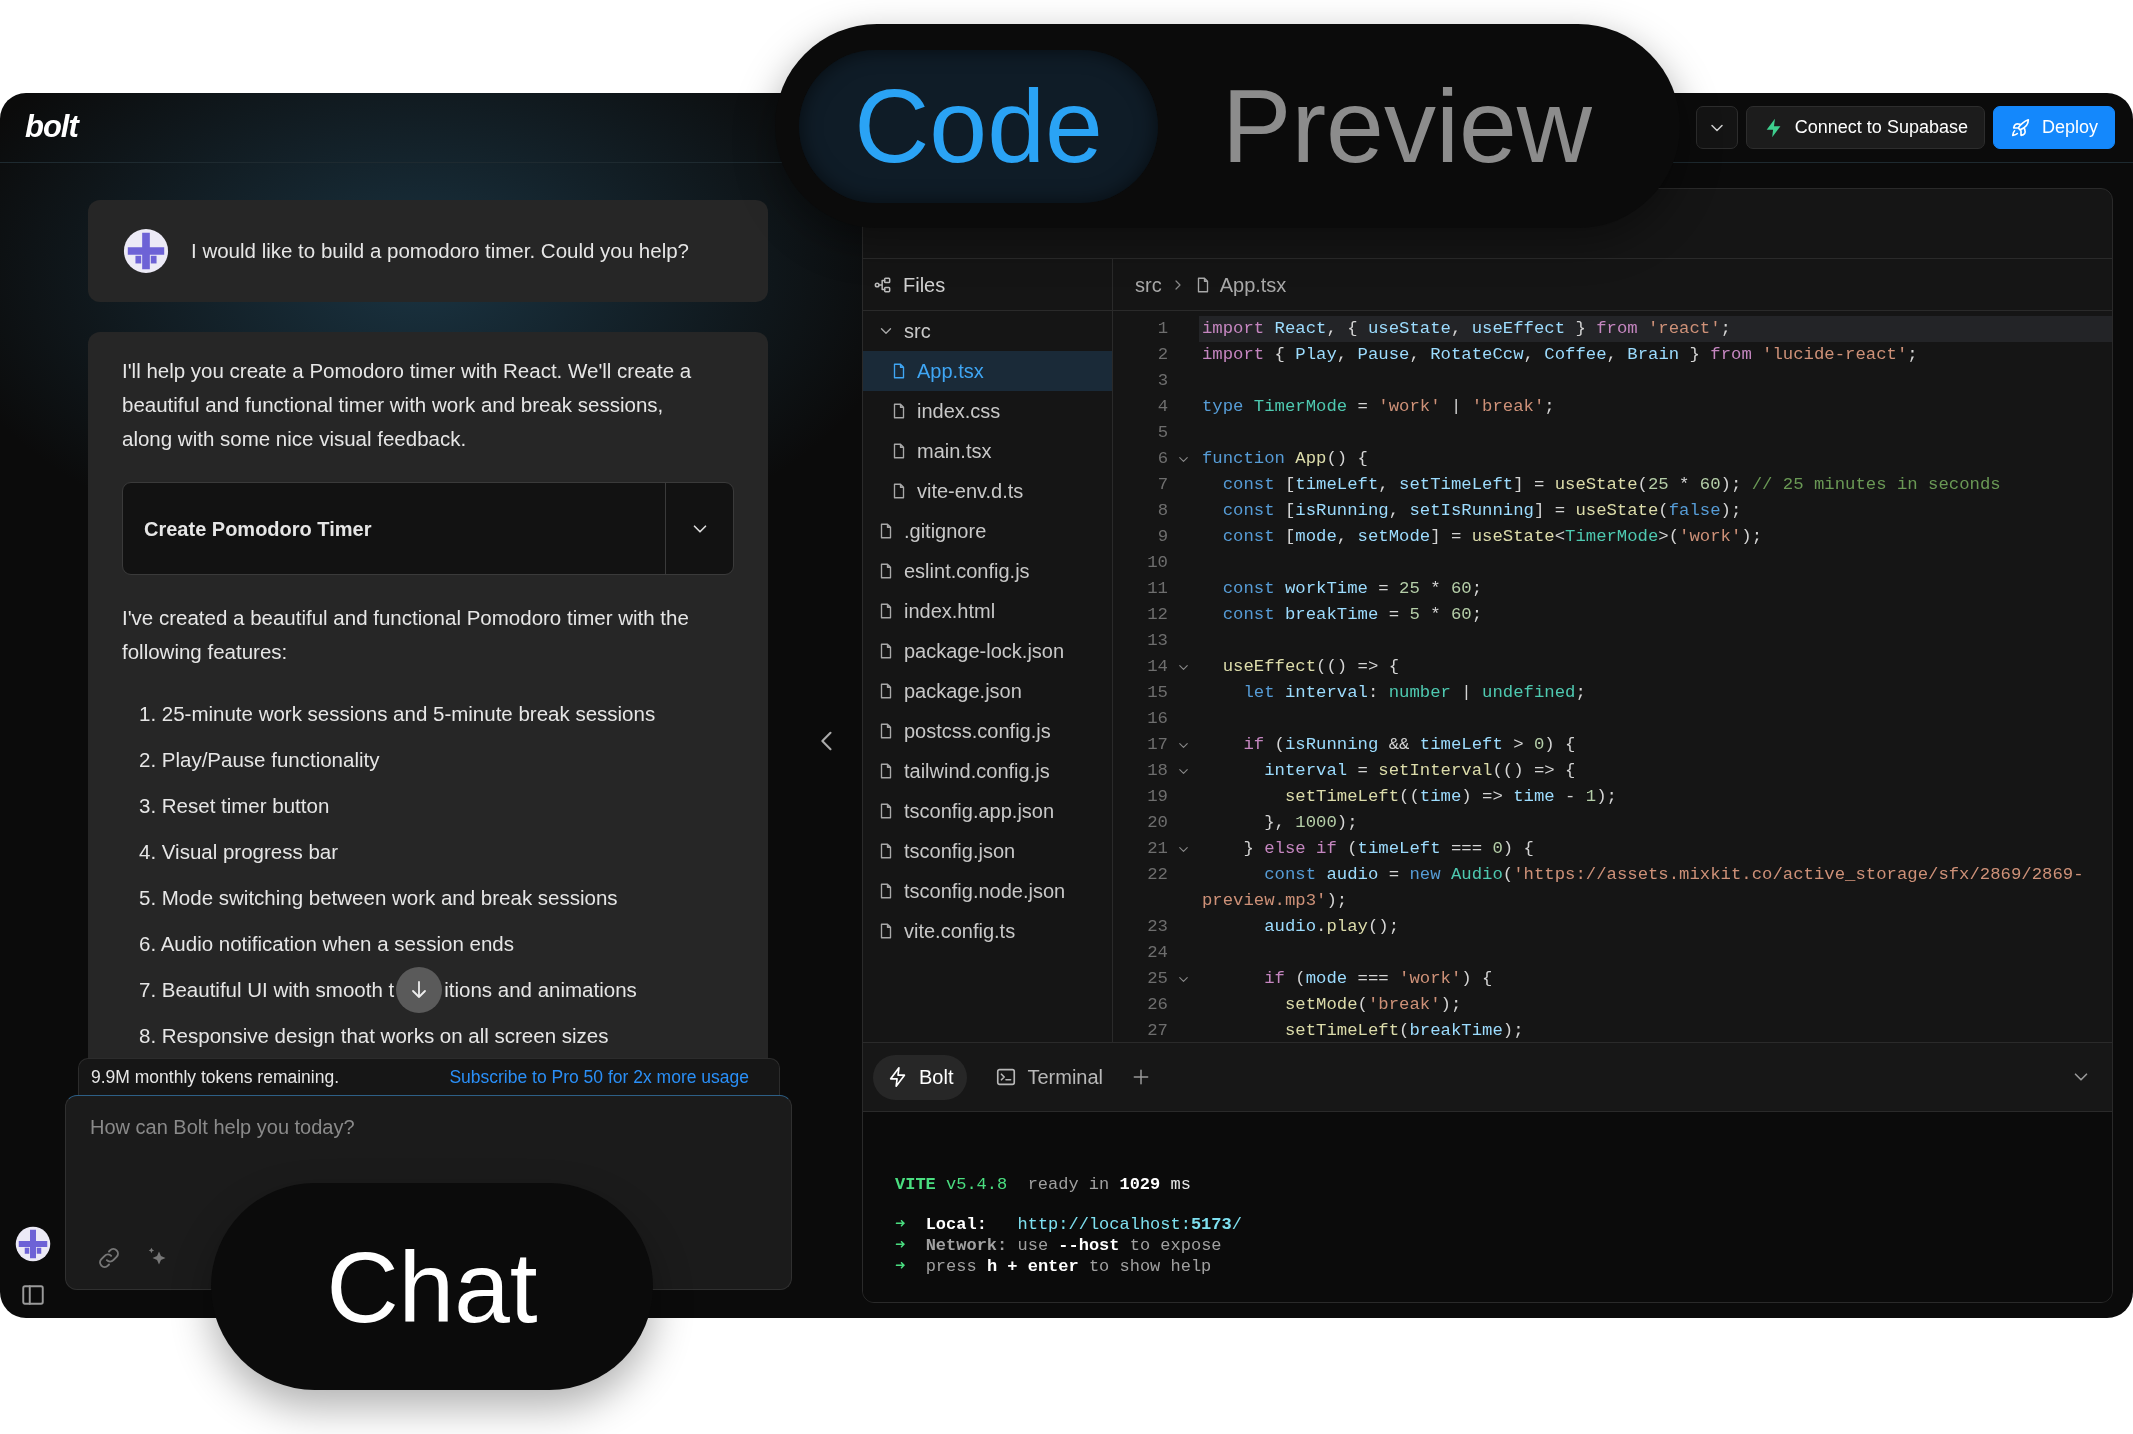 Image resolution: width=2133 pixels, height=1434 pixels. What do you see at coordinates (407, 405) in the screenshot?
I see `message-text: I'll help you create a Pomodoro timer with React. We'll create a beautiful and functional timer with work and break sessions, along with some nice visual feedback.` at bounding box center [407, 405].